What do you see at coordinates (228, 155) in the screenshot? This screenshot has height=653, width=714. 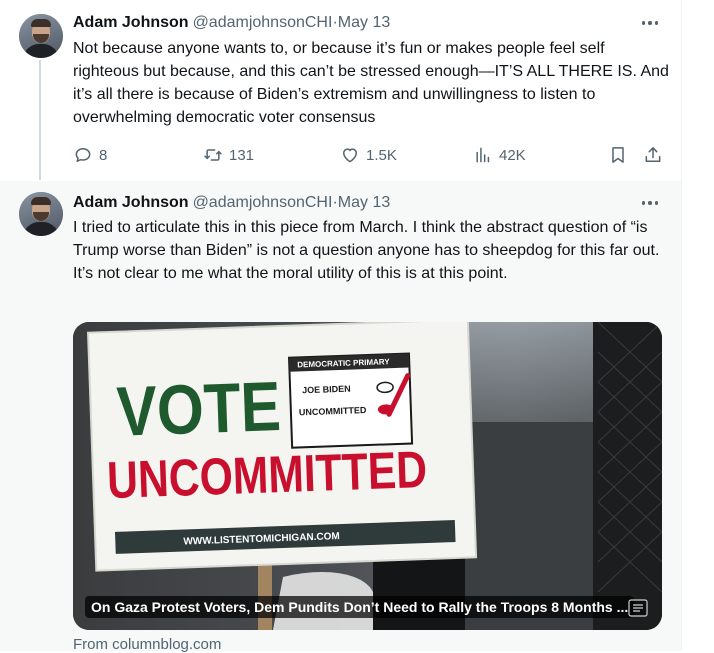 I see `repost-button: 131` at bounding box center [228, 155].